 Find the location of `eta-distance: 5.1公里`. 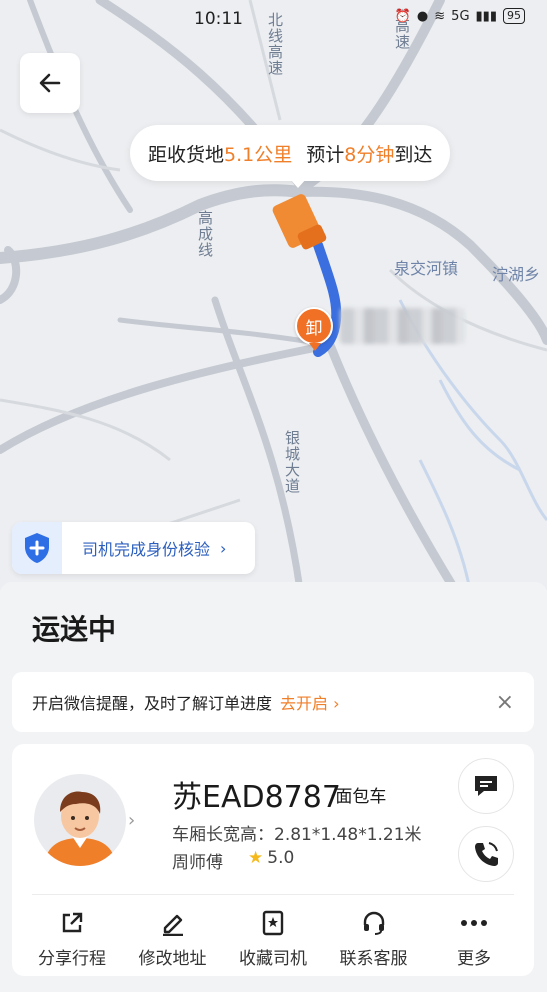

eta-distance: 5.1公里 is located at coordinates (258, 154).